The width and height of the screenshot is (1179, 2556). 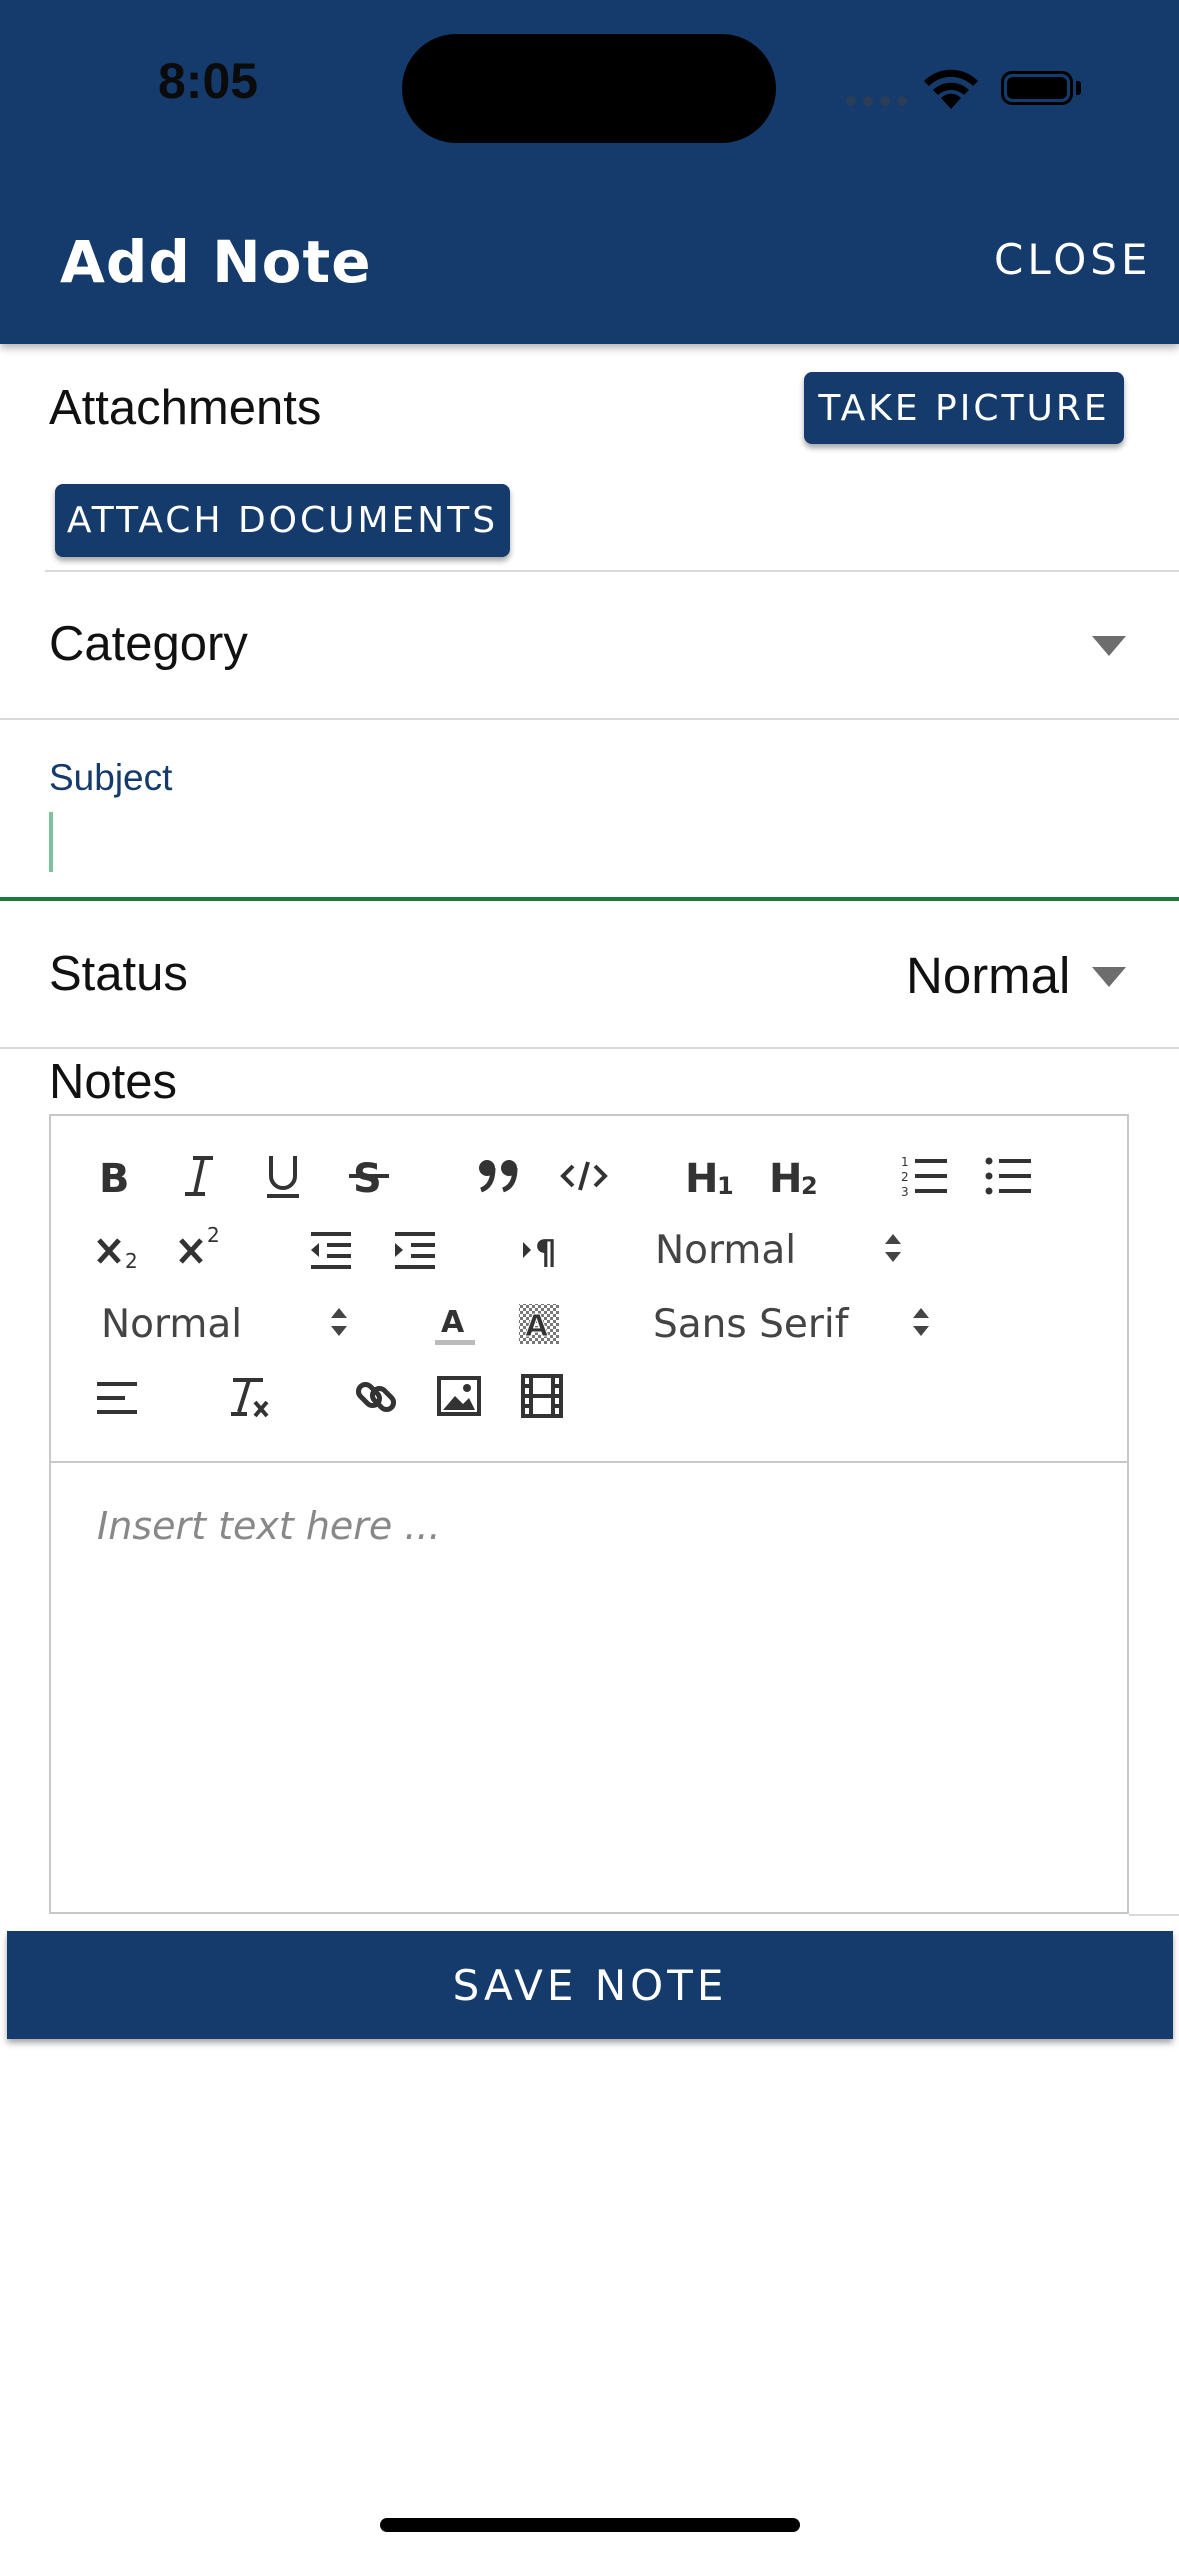 I want to click on attachments-label: Attachments, so click(x=185, y=408).